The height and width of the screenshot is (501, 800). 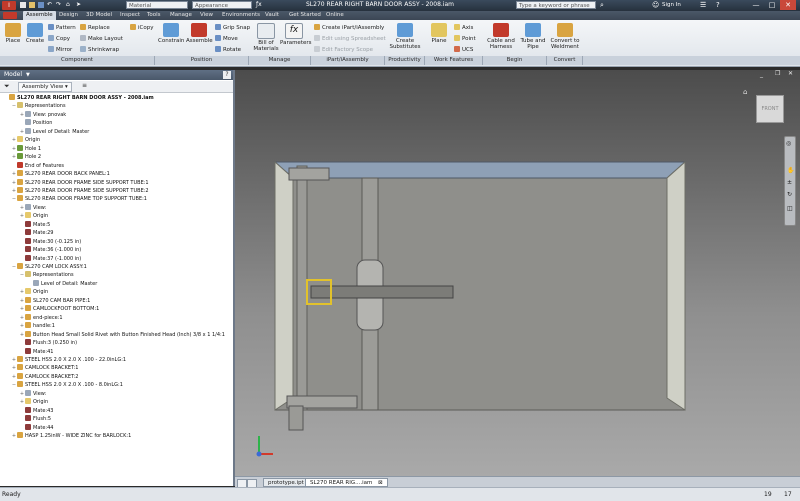 I want to click on chevron-down-icon: ▼, so click(x=28, y=75).